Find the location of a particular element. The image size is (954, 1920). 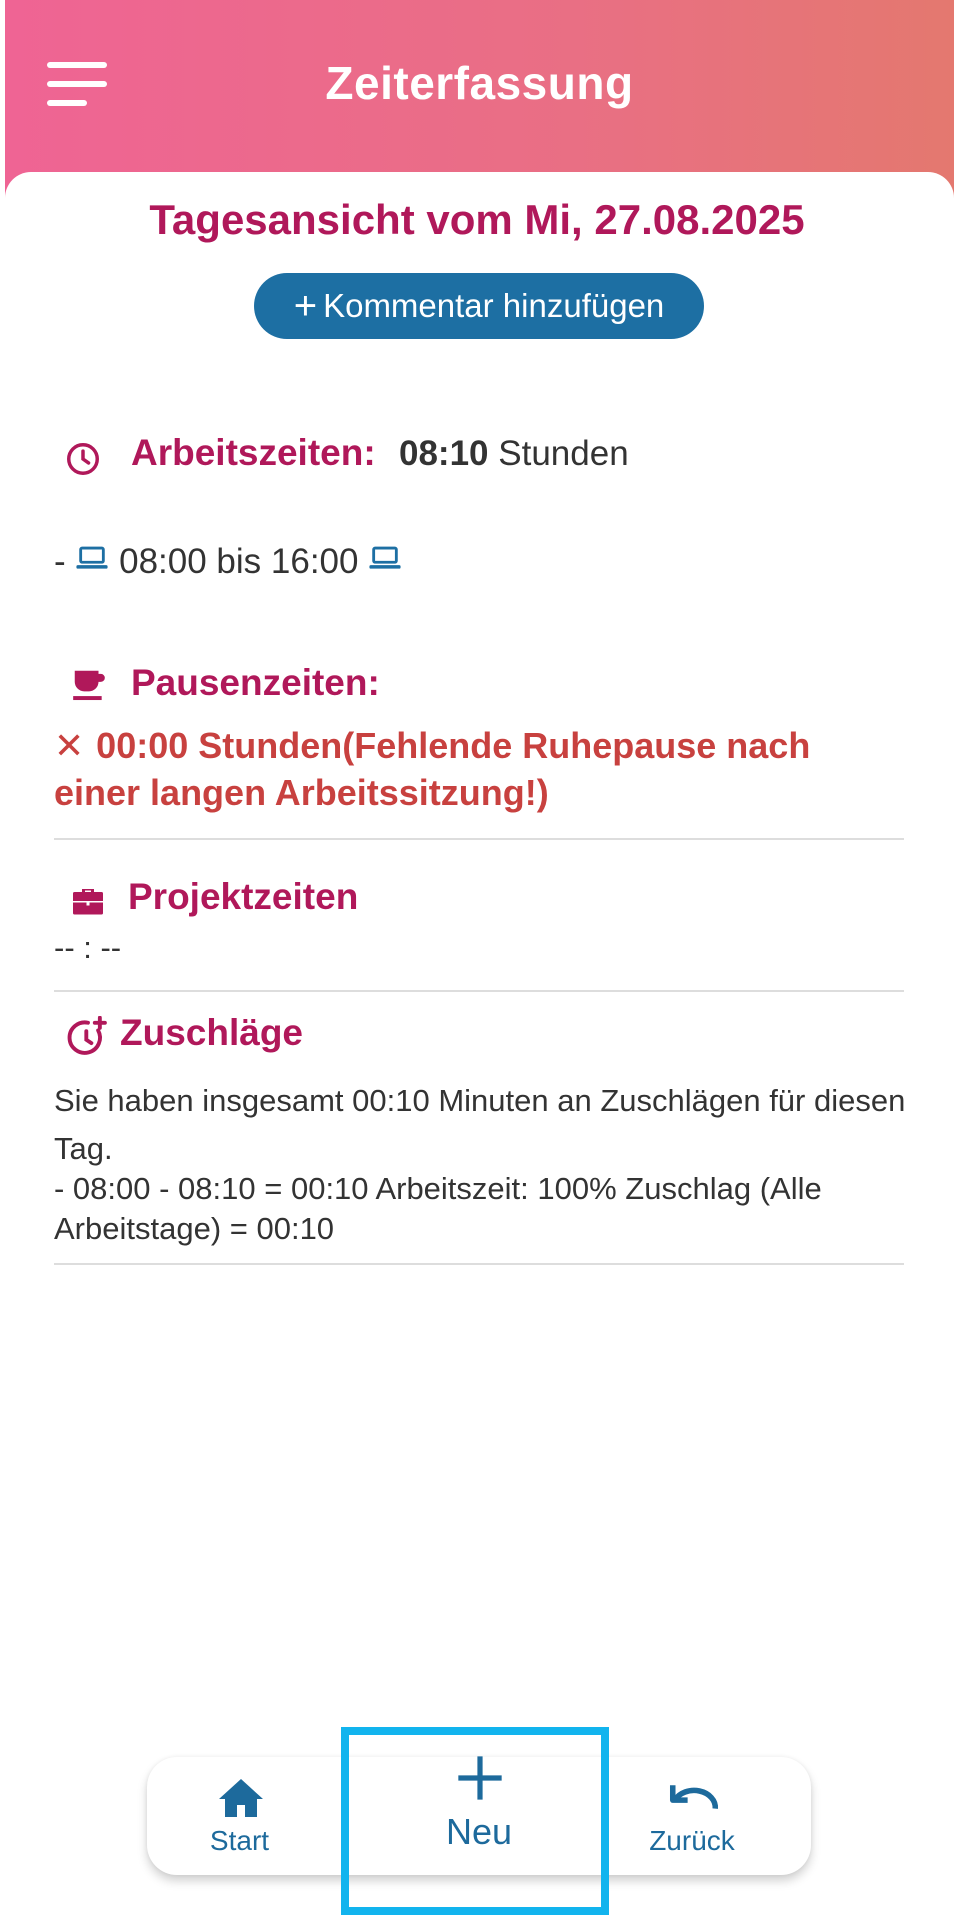

clock-plus-icon is located at coordinates (87, 1035).